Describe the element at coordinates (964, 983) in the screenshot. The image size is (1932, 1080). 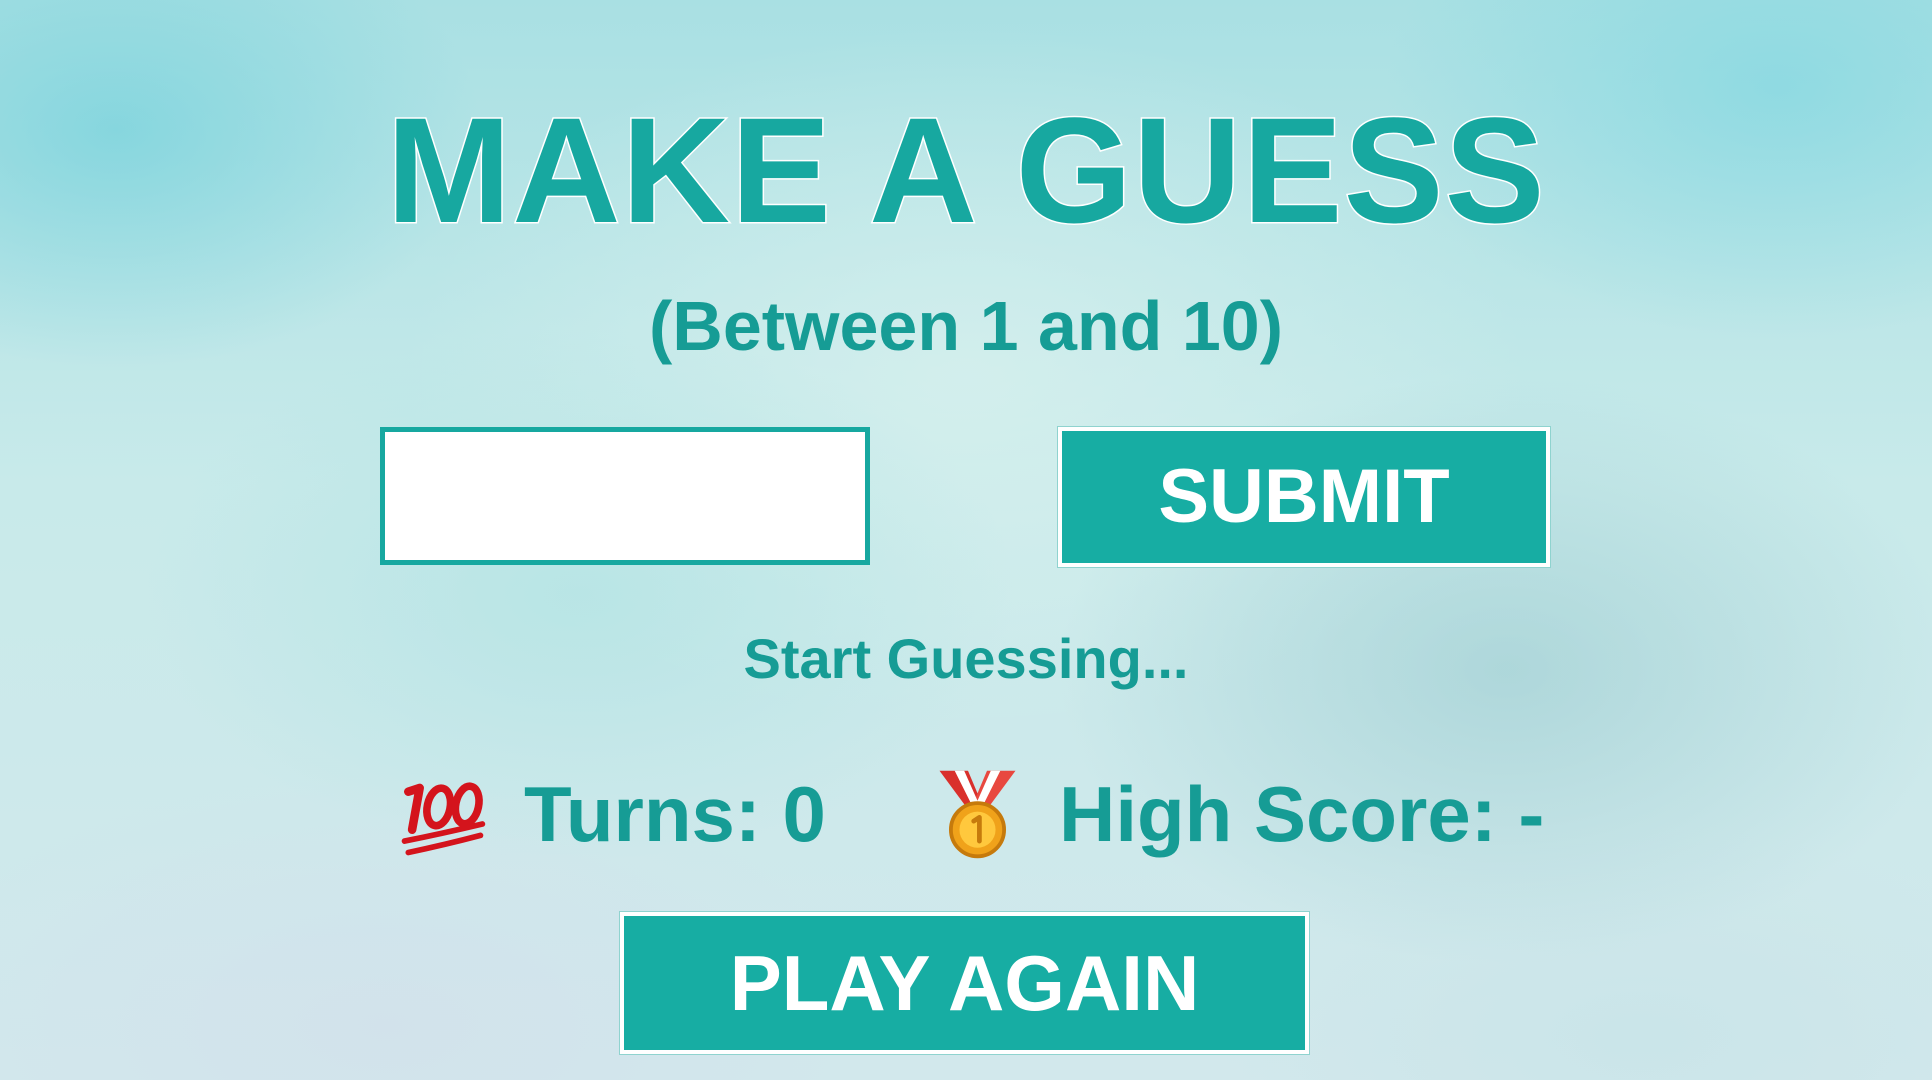
I see `play-again-button: PLAY AGAIN` at that location.